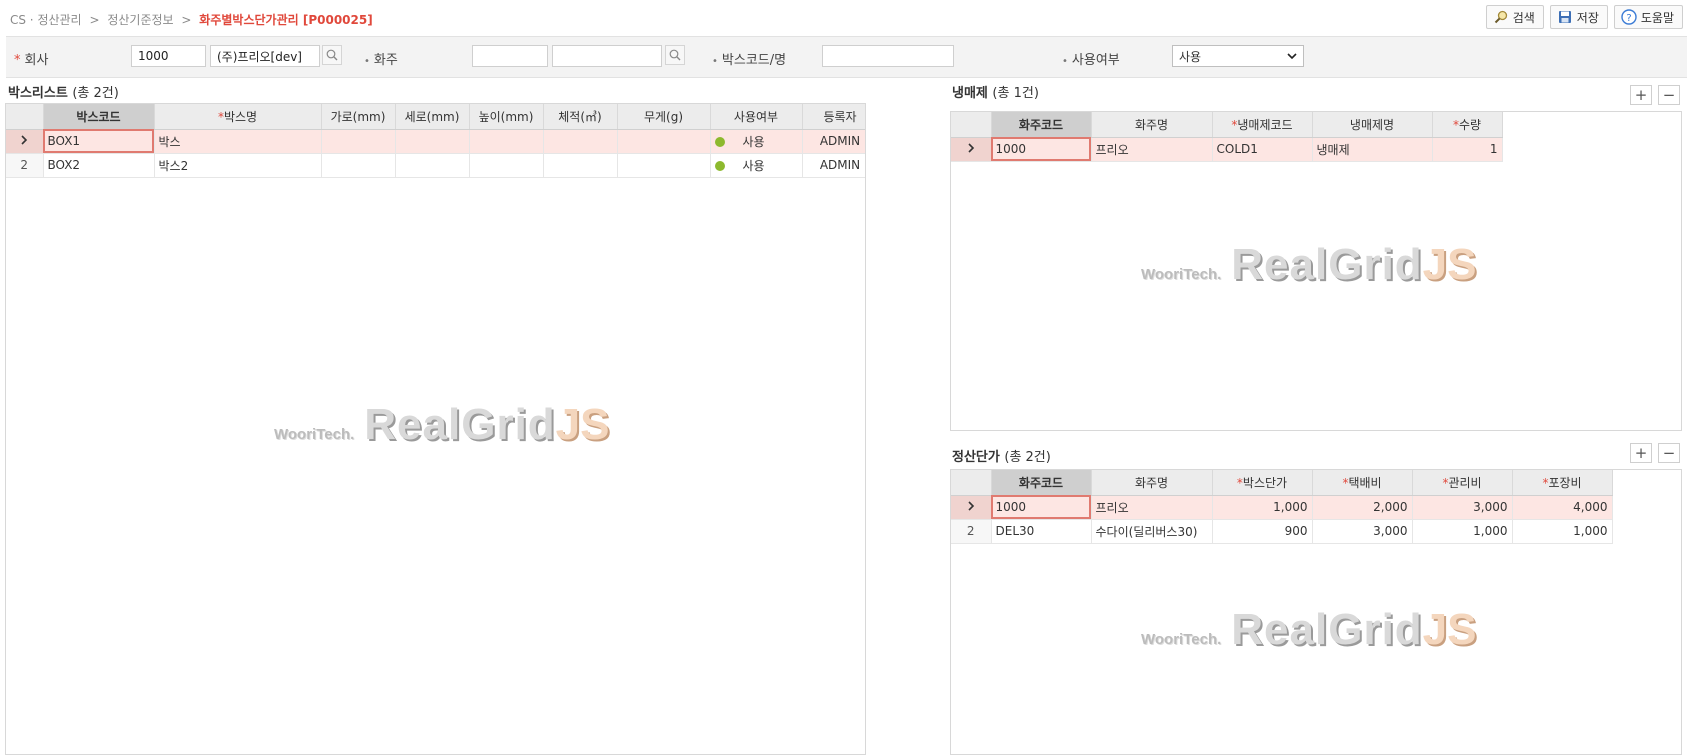 This screenshot has width=1693, height=755. I want to click on col-header-packing-fee: *포장비, so click(1562, 483).